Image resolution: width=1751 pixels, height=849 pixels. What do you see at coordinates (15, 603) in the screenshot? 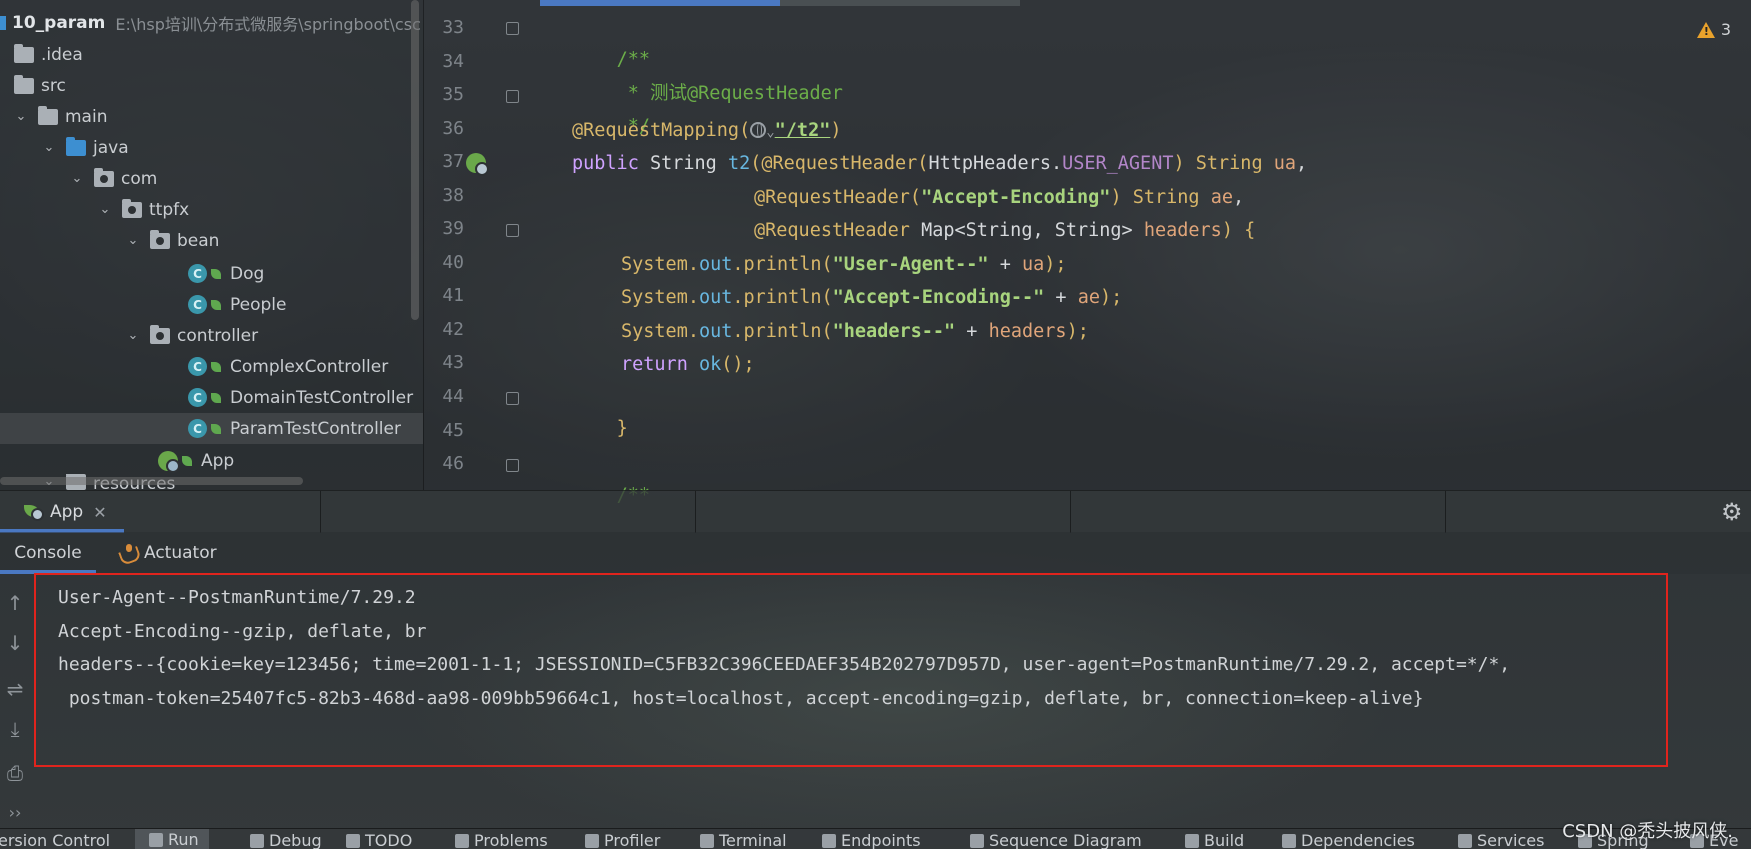
I see `arrow-up-icon: ↑` at bounding box center [15, 603].